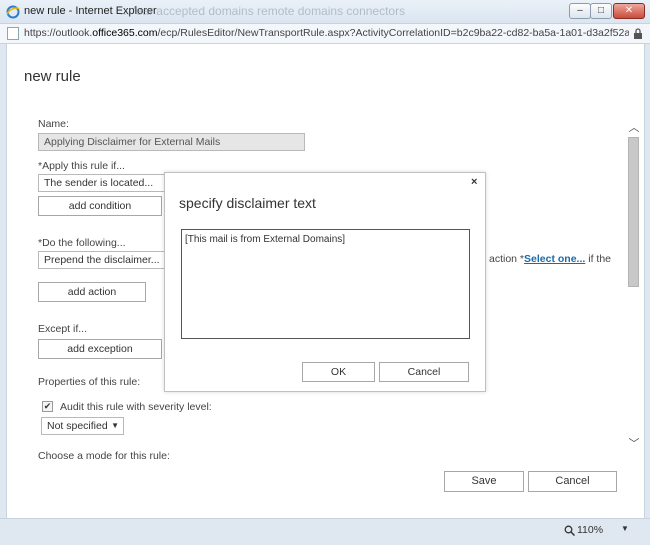 This screenshot has height=545, width=650. Describe the element at coordinates (58, 33) in the screenshot. I see `url-prefix: https://outlook.` at that location.